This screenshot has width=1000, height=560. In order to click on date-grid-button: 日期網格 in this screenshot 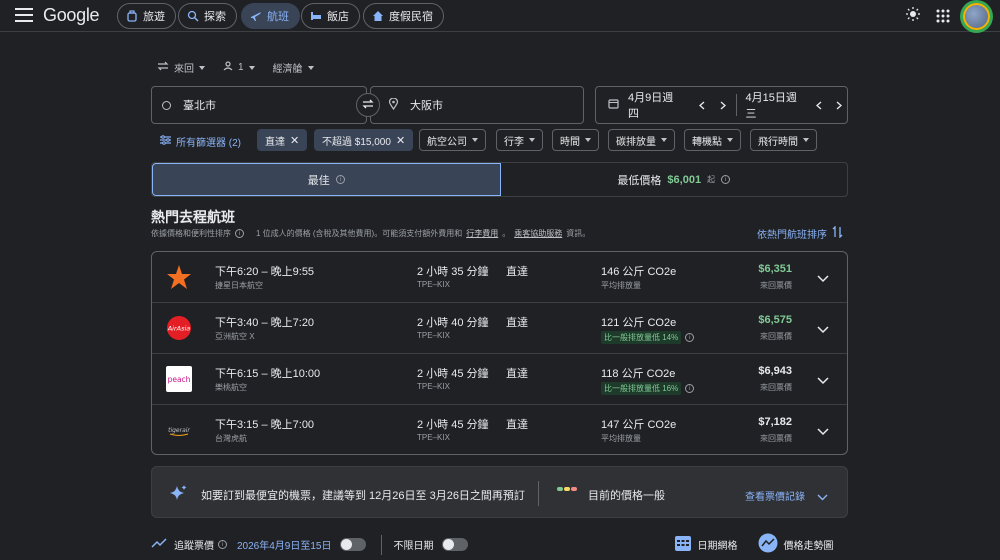, I will do `click(706, 544)`.